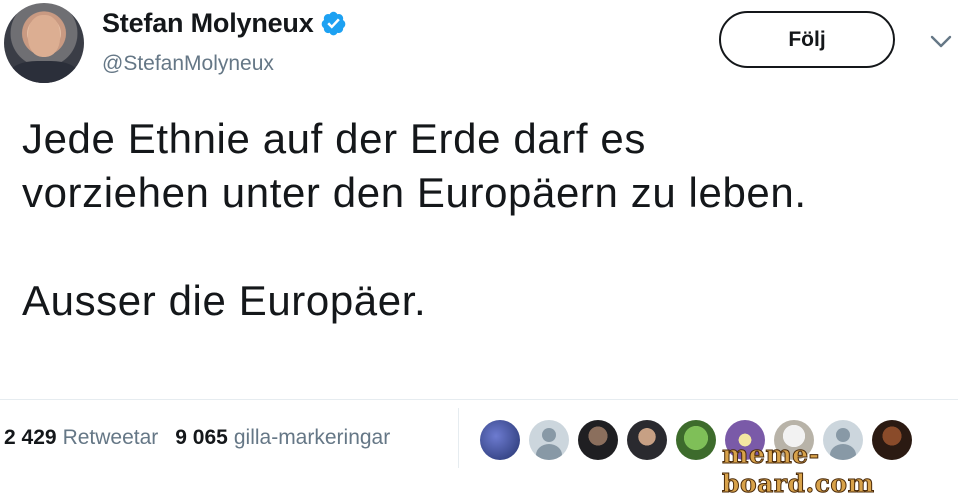 This screenshot has height=498, width=958. What do you see at coordinates (941, 42) in the screenshot?
I see `chevron-down-icon` at bounding box center [941, 42].